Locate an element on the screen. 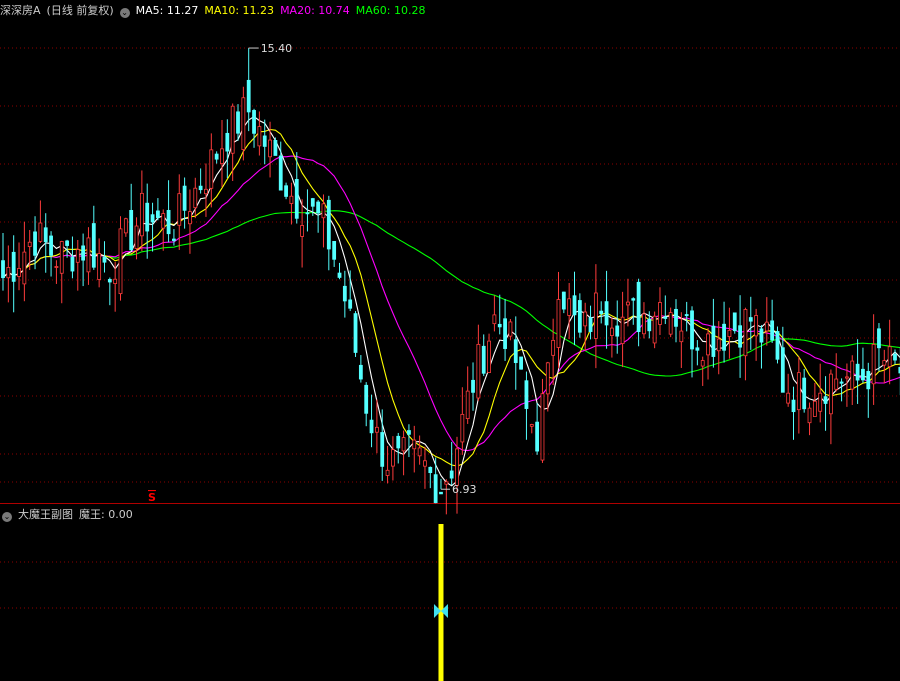 Image resolution: width=900 pixels, height=681 pixels. signal-bar is located at coordinates (441, 602).